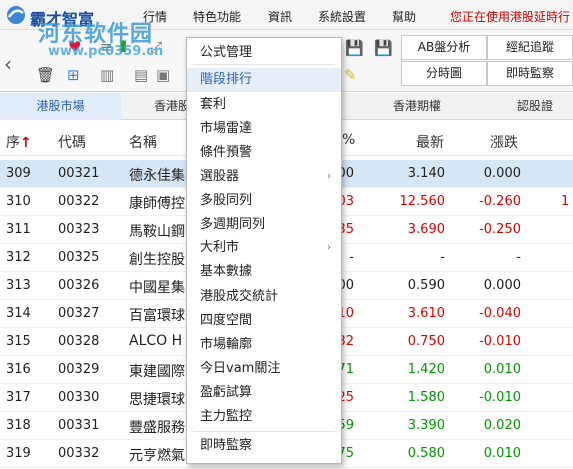 The image size is (573, 469). What do you see at coordinates (226, 200) in the screenshot?
I see `menu-item-label: 多股同列` at bounding box center [226, 200].